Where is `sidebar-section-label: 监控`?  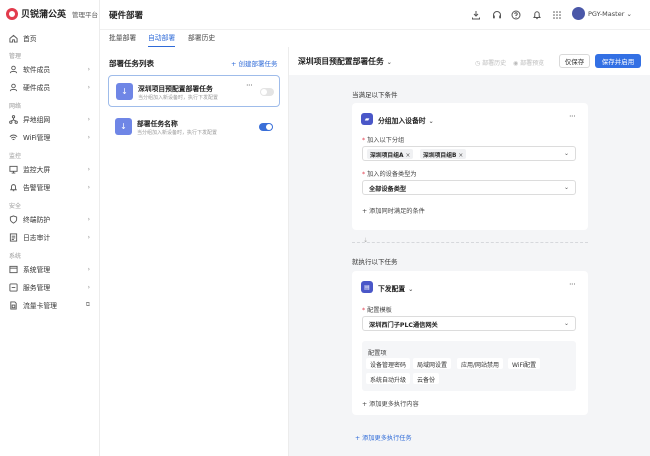 sidebar-section-label: 监控 is located at coordinates (15, 156).